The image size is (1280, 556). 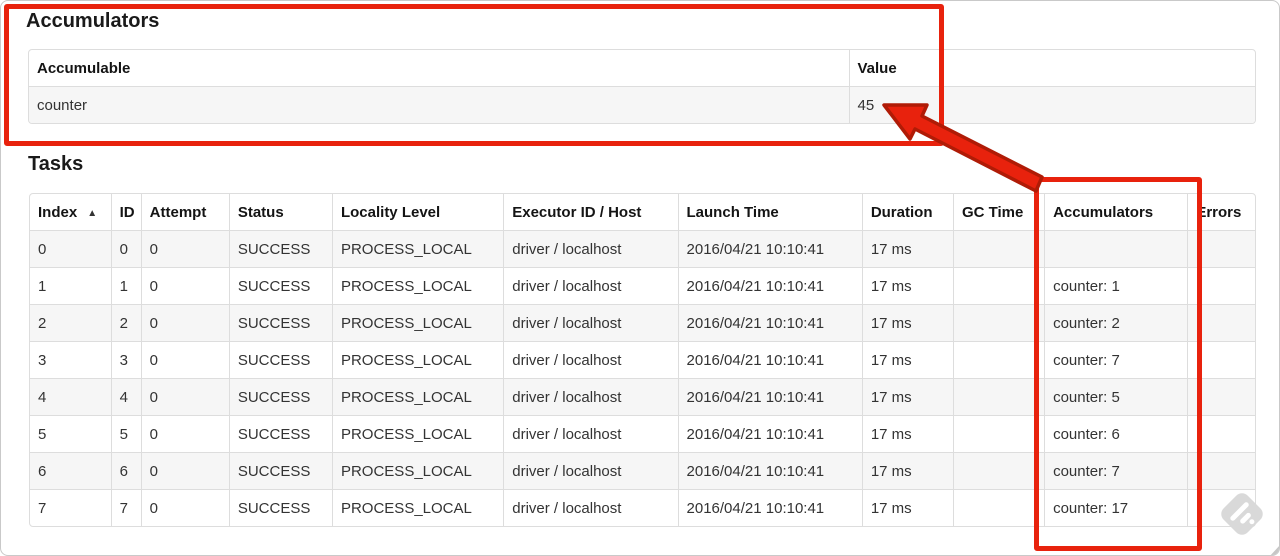 I want to click on accumulators-section-title: Accumulators, so click(x=93, y=21).